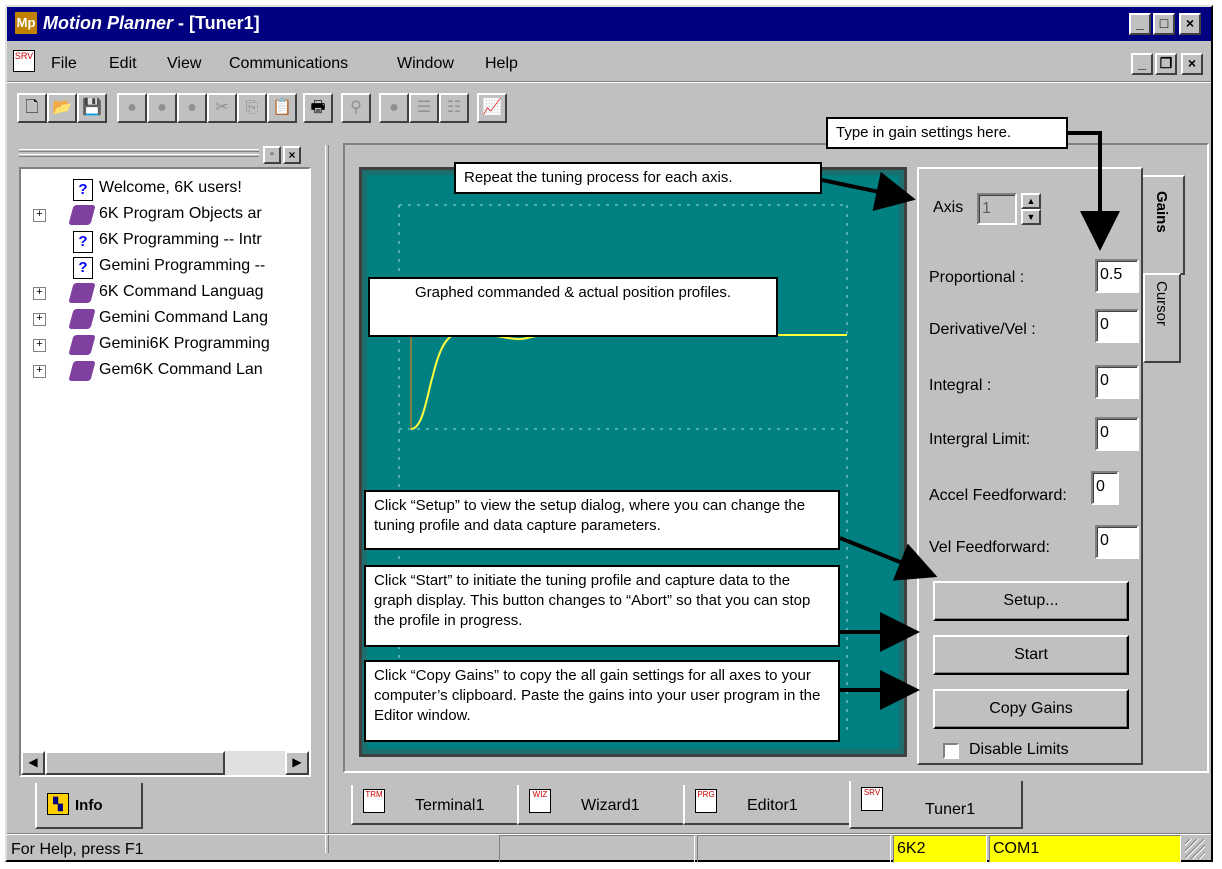 This screenshot has height=869, width=1222. Describe the element at coordinates (1094, 191) in the screenshot. I see `arrow-gain` at that location.